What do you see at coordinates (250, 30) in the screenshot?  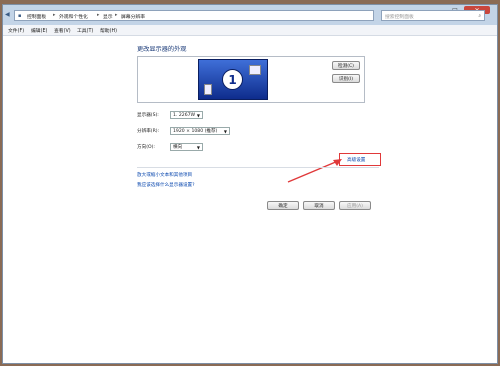 I see `menu-bar: 文件(F) 编辑(E) 查看(V) 工具(T) 帮助(H)` at bounding box center [250, 30].